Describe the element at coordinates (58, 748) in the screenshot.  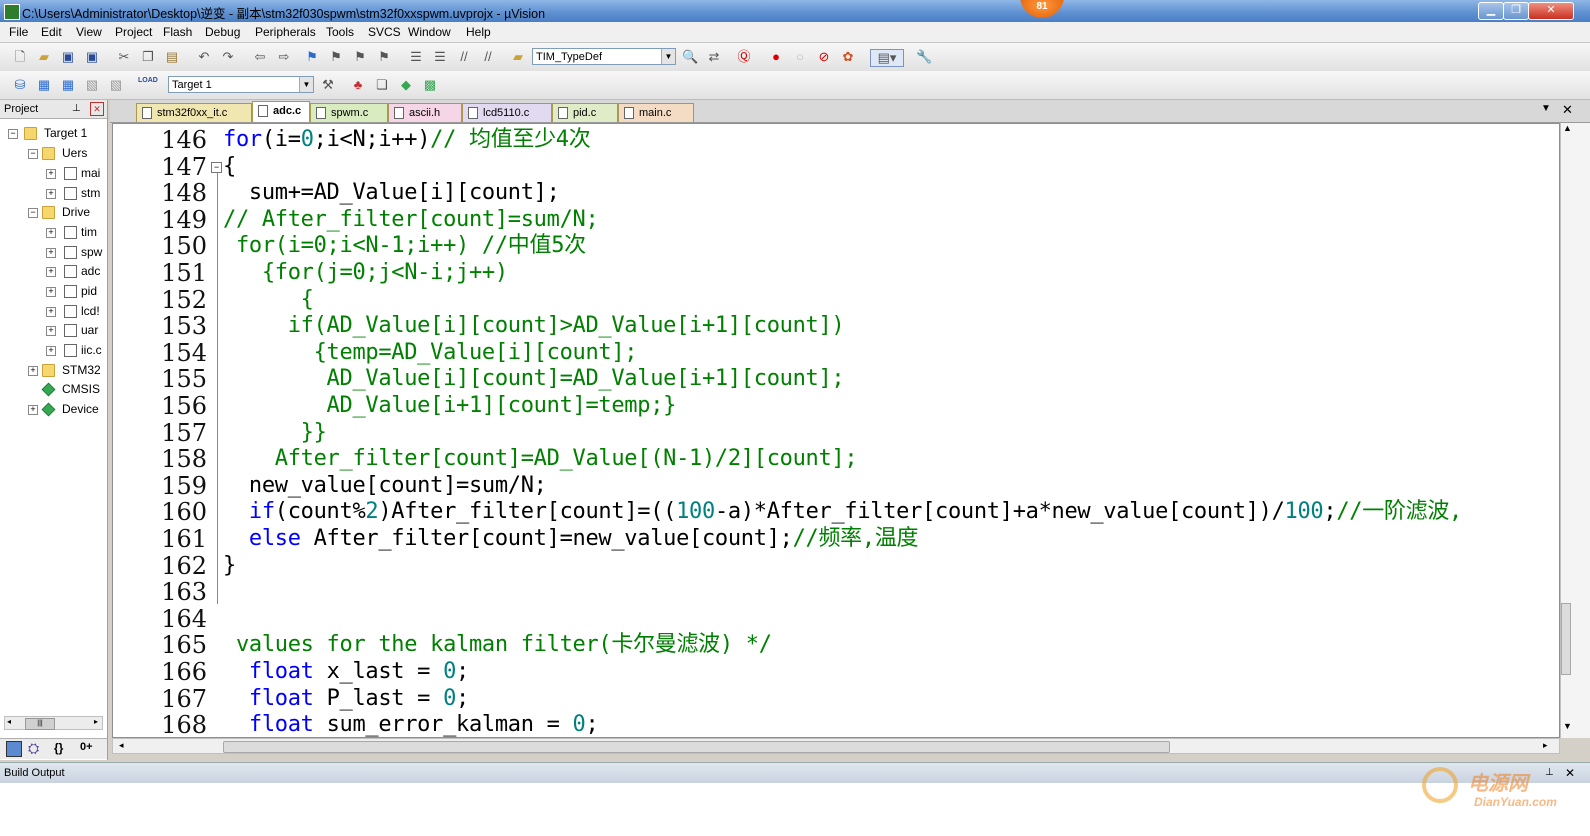
I see `functions-tab-icon: {}` at that location.